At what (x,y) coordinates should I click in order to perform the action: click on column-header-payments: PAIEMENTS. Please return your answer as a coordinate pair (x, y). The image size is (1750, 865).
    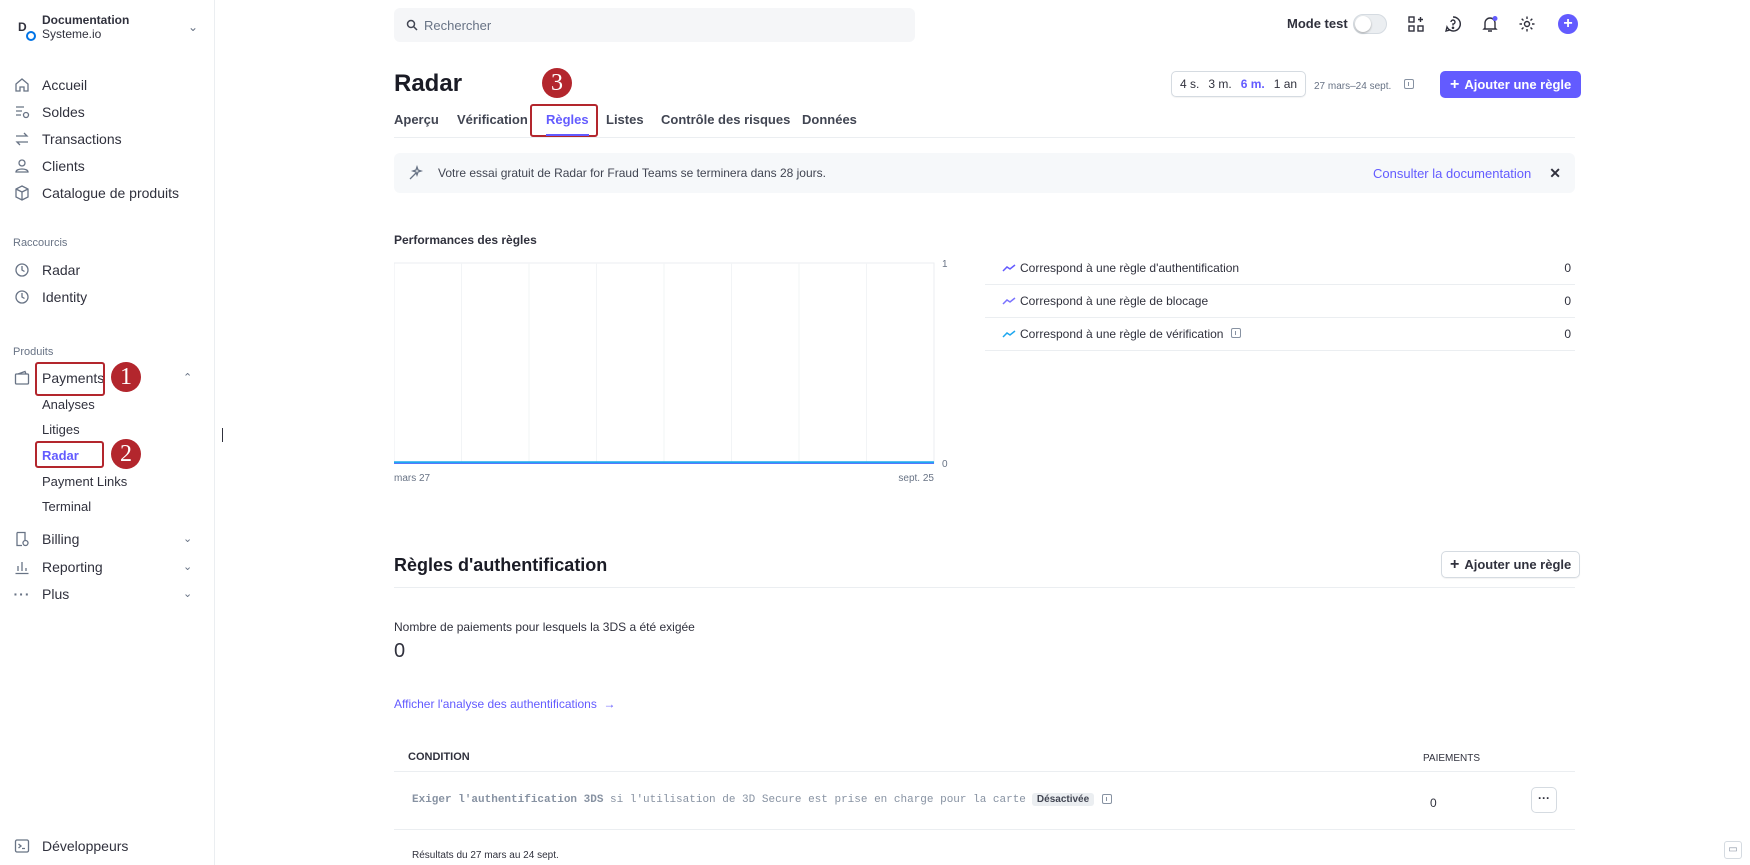
    Looking at the image, I should click on (1452, 758).